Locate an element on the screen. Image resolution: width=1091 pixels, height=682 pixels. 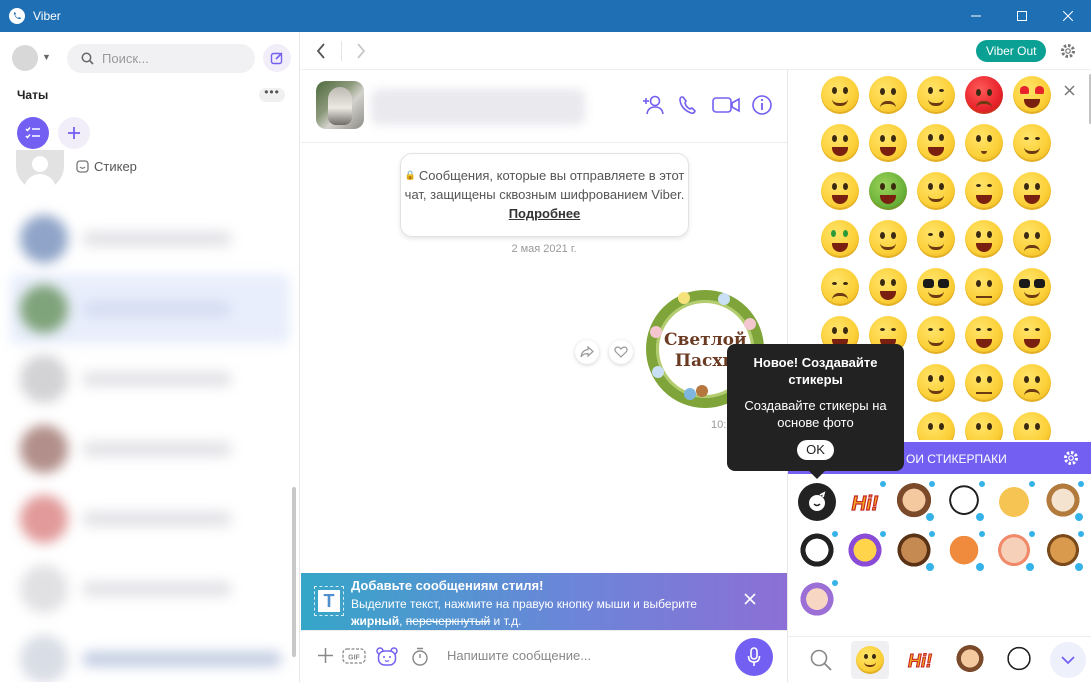
add-participant-button is located at coordinates (654, 106).